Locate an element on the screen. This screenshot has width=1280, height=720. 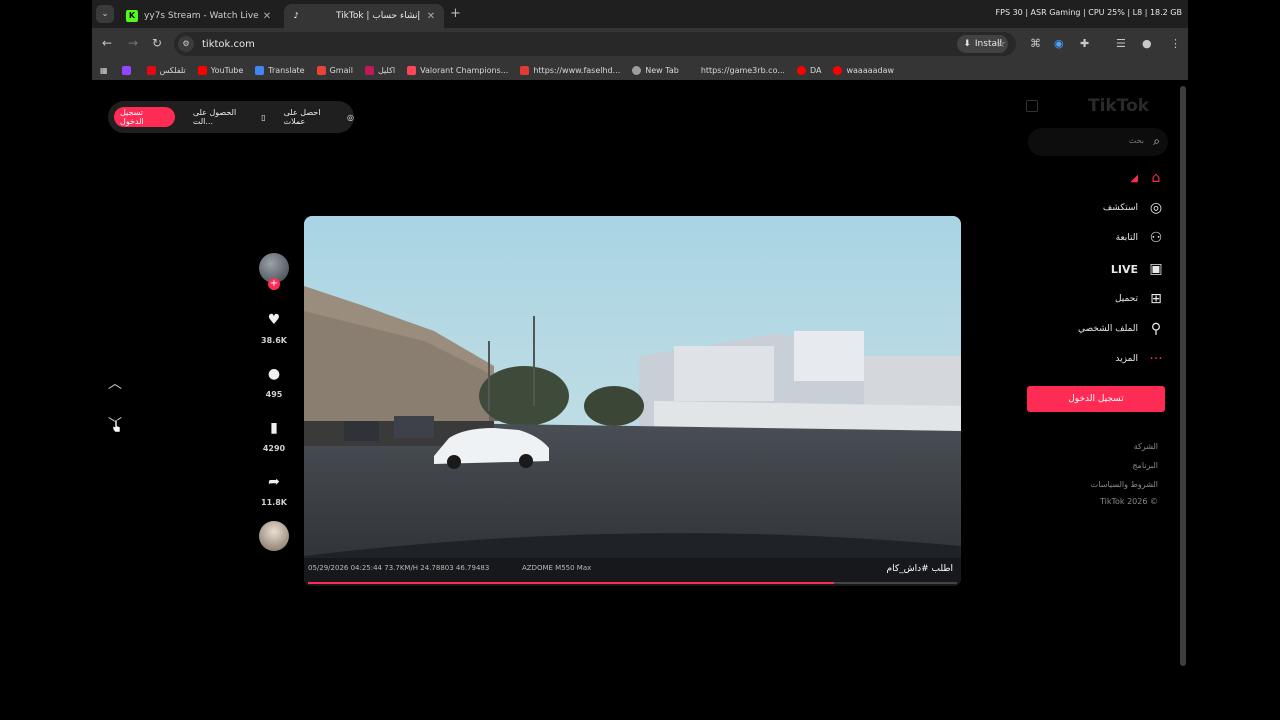
new-tab-button: + is located at coordinates (455, 13).